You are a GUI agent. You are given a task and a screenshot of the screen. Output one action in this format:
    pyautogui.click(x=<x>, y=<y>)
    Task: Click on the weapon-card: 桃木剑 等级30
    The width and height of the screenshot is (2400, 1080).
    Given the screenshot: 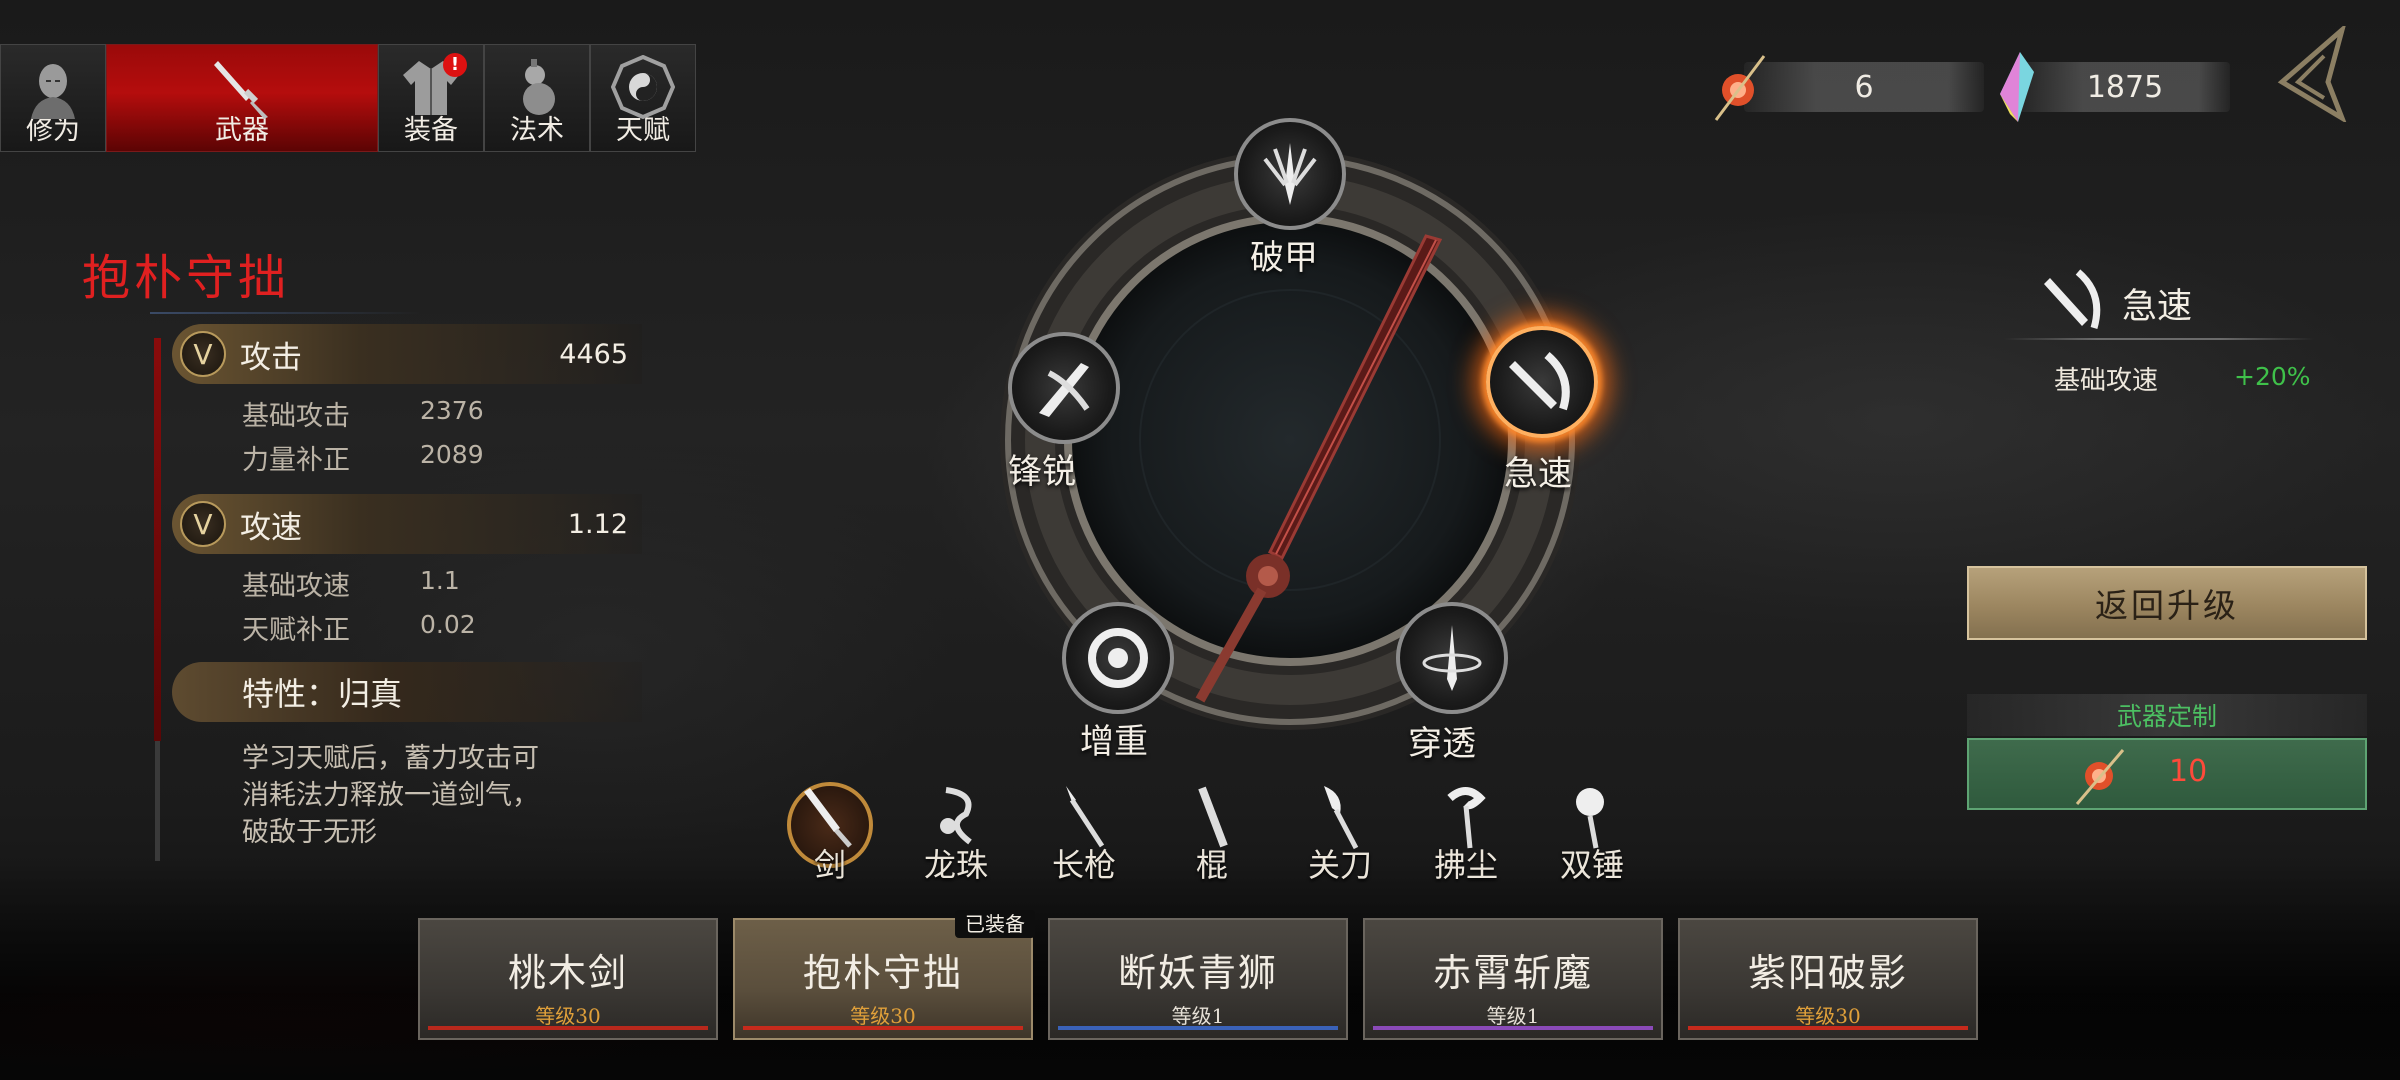 What is the action you would take?
    pyautogui.click(x=568, y=979)
    